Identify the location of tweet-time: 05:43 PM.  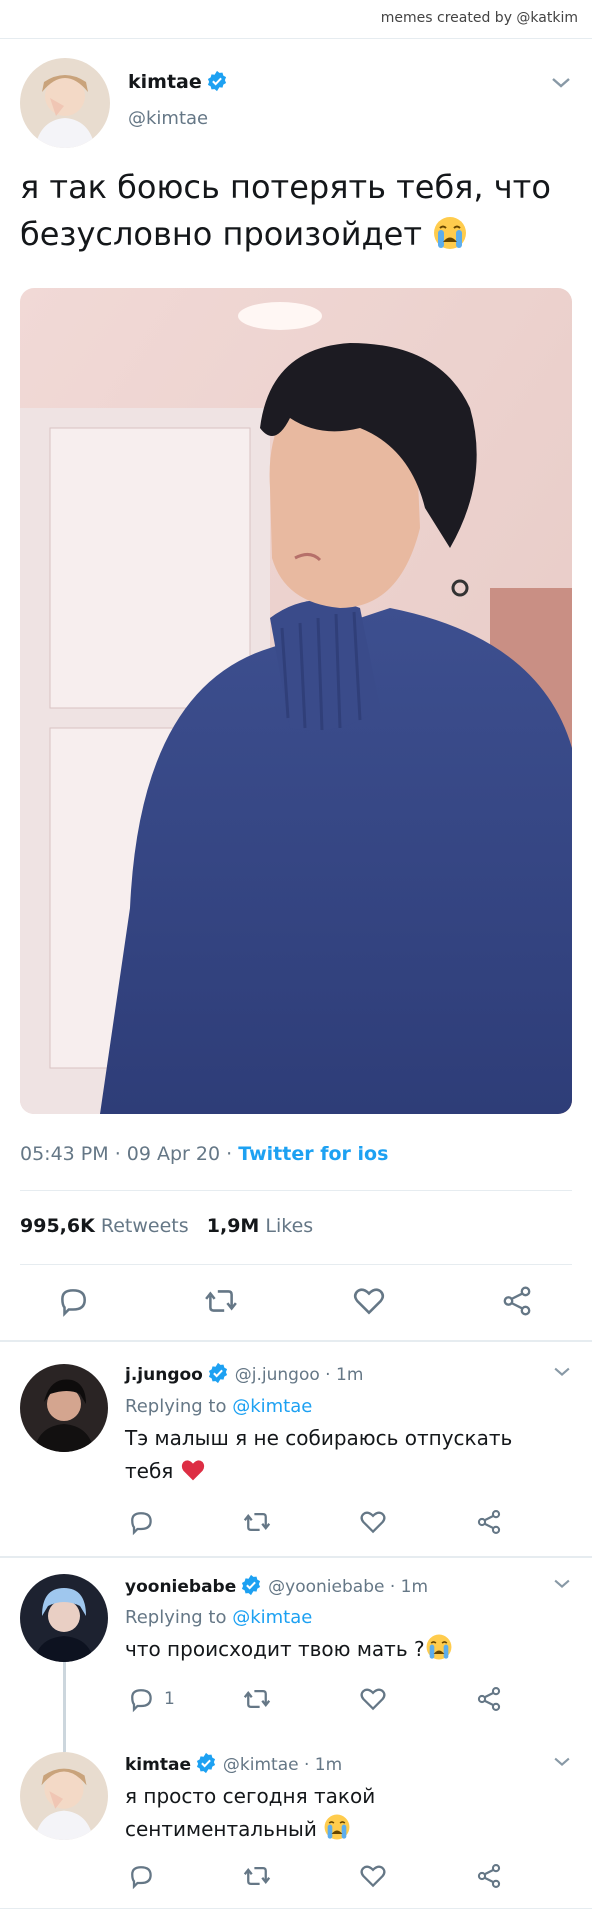
(64, 1154).